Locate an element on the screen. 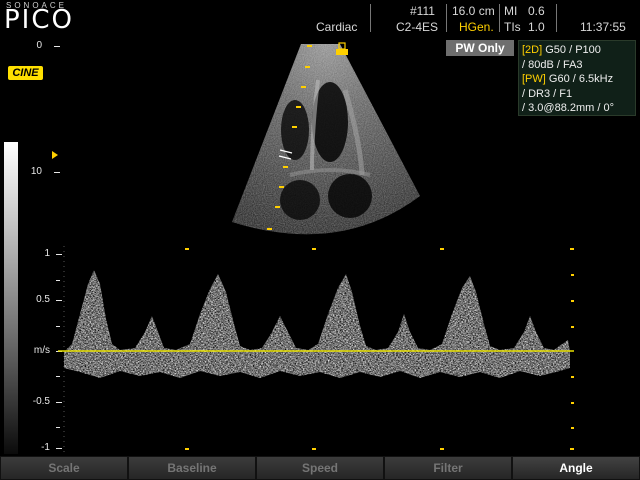 This screenshot has height=480, width=640. param-pw-gate: / 3.0@88.2mm / 0° is located at coordinates (568, 108).